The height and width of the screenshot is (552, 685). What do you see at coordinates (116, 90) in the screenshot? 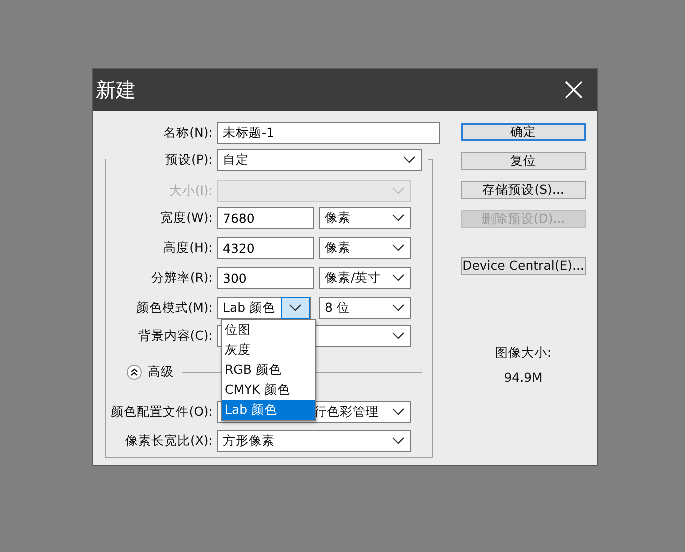
I see `window-title: 新建` at bounding box center [116, 90].